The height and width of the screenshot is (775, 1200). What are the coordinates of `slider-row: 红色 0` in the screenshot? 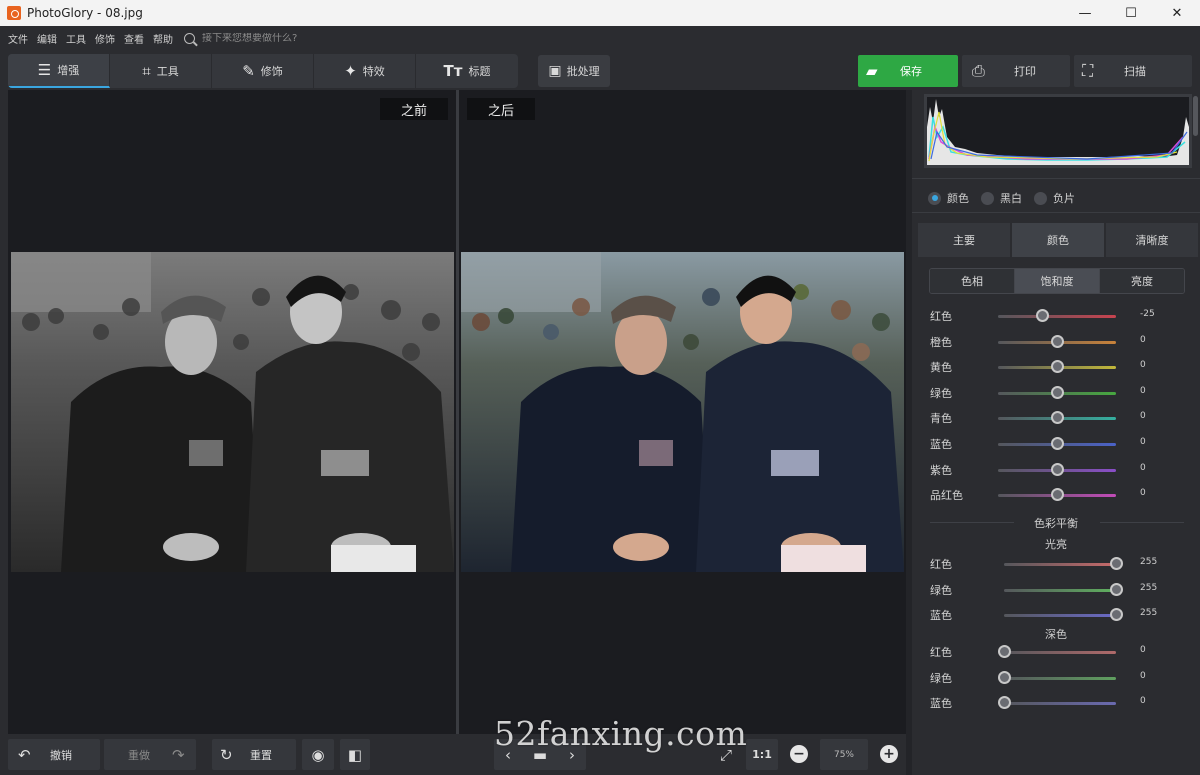 It's located at (1045, 652).